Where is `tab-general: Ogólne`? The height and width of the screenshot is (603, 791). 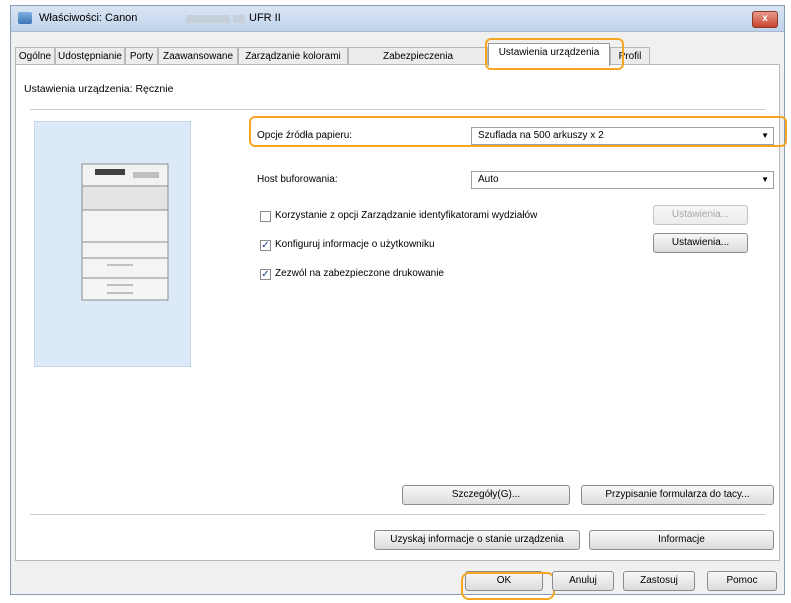
tab-general: Ogólne is located at coordinates (35, 56).